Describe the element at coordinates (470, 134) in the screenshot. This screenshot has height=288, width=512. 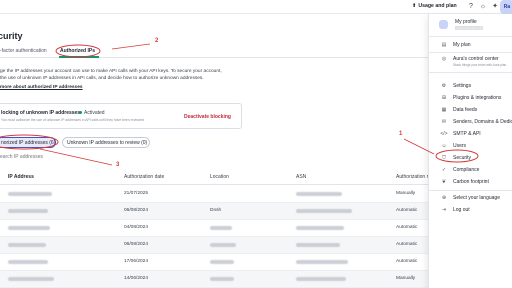
I see `menu-item-smtp-api: </> SMTP & API` at that location.